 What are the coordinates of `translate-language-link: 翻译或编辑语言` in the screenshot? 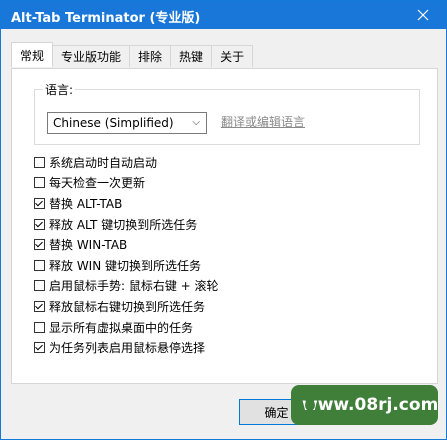 It's located at (263, 121).